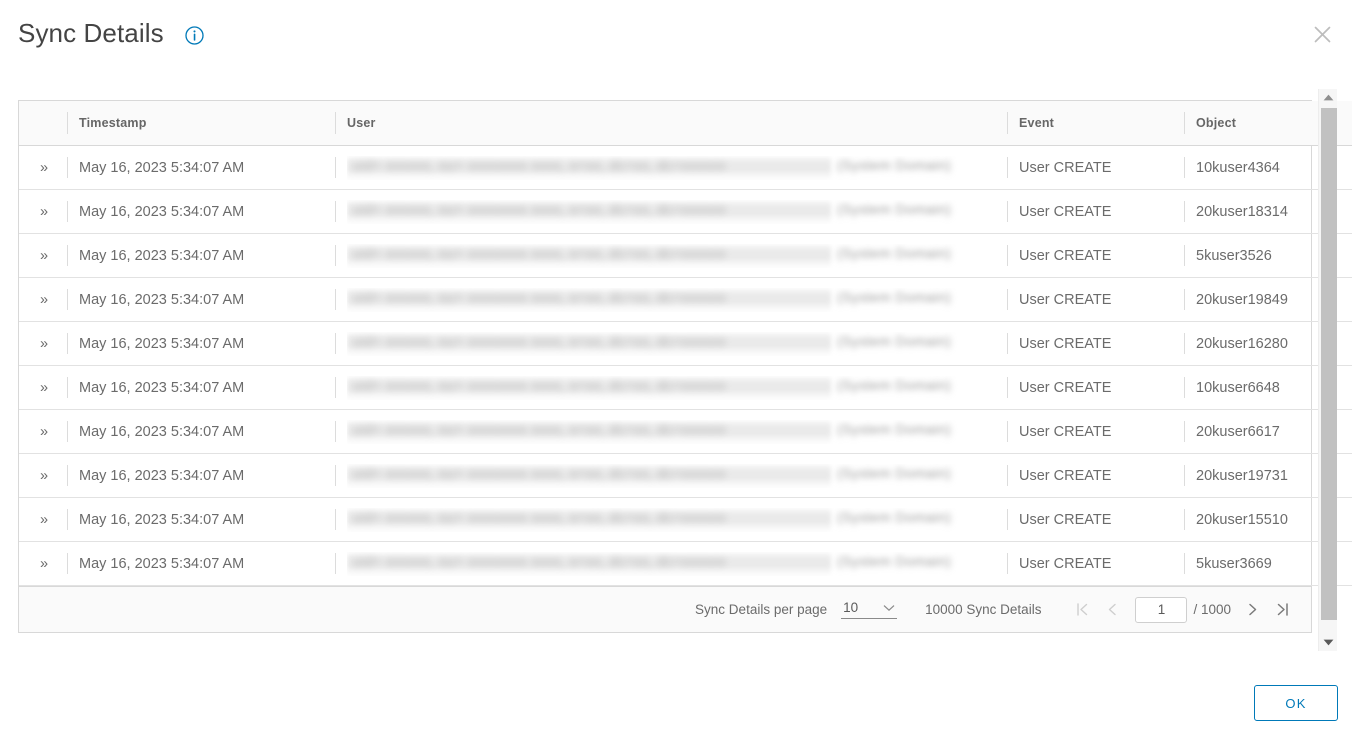 This screenshot has width=1352, height=737. I want to click on column-header-user: User, so click(671, 123).